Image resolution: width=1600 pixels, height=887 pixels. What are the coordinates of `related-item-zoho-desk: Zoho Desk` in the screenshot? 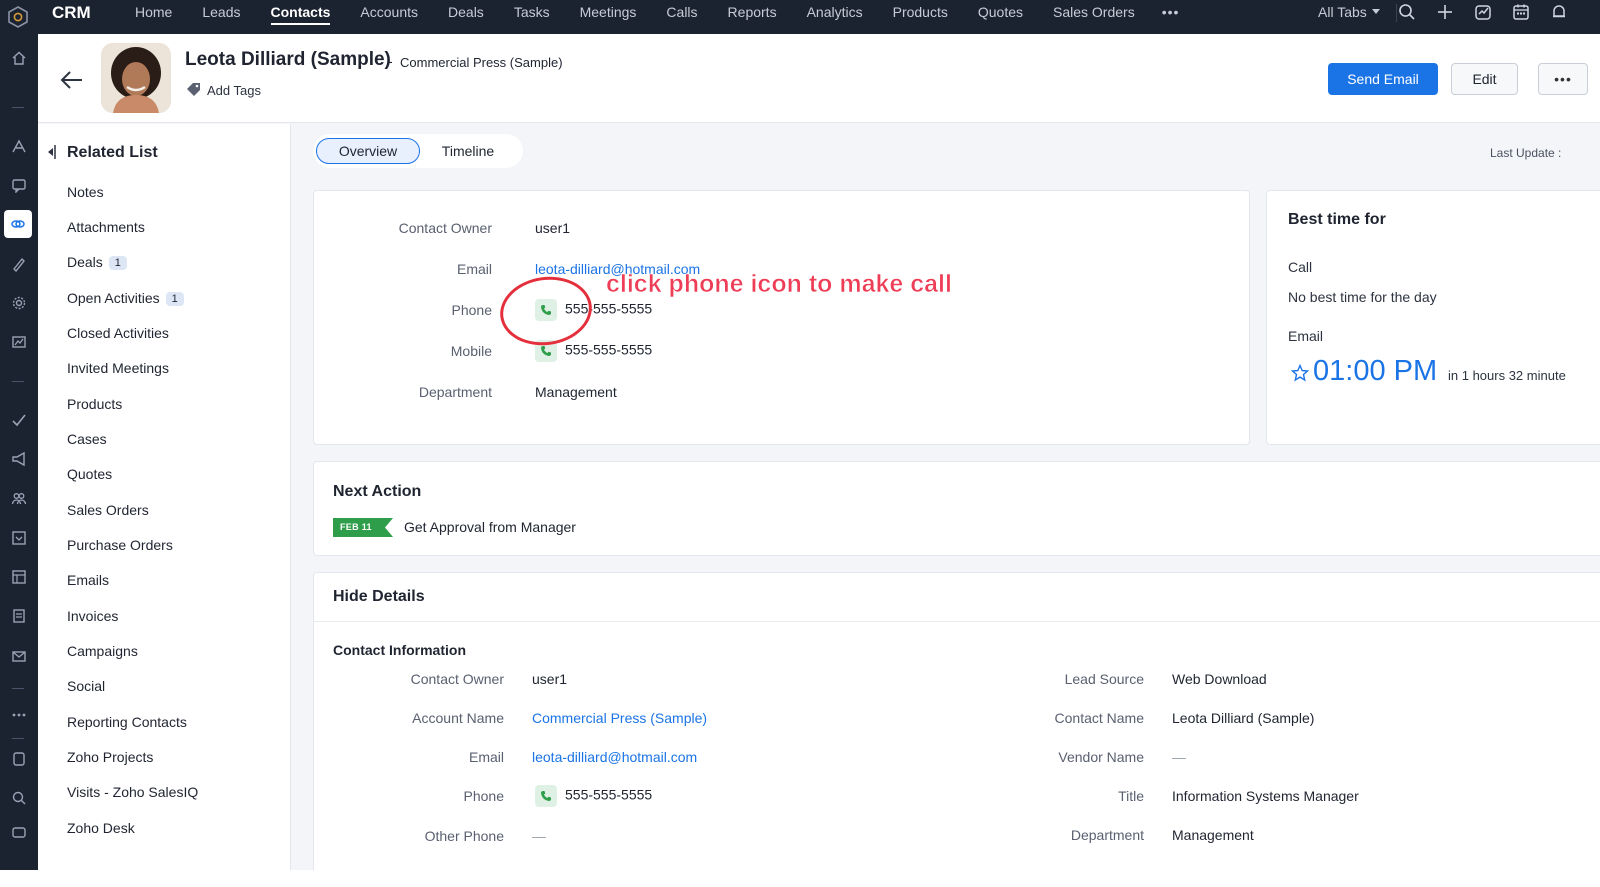 It's located at (101, 828).